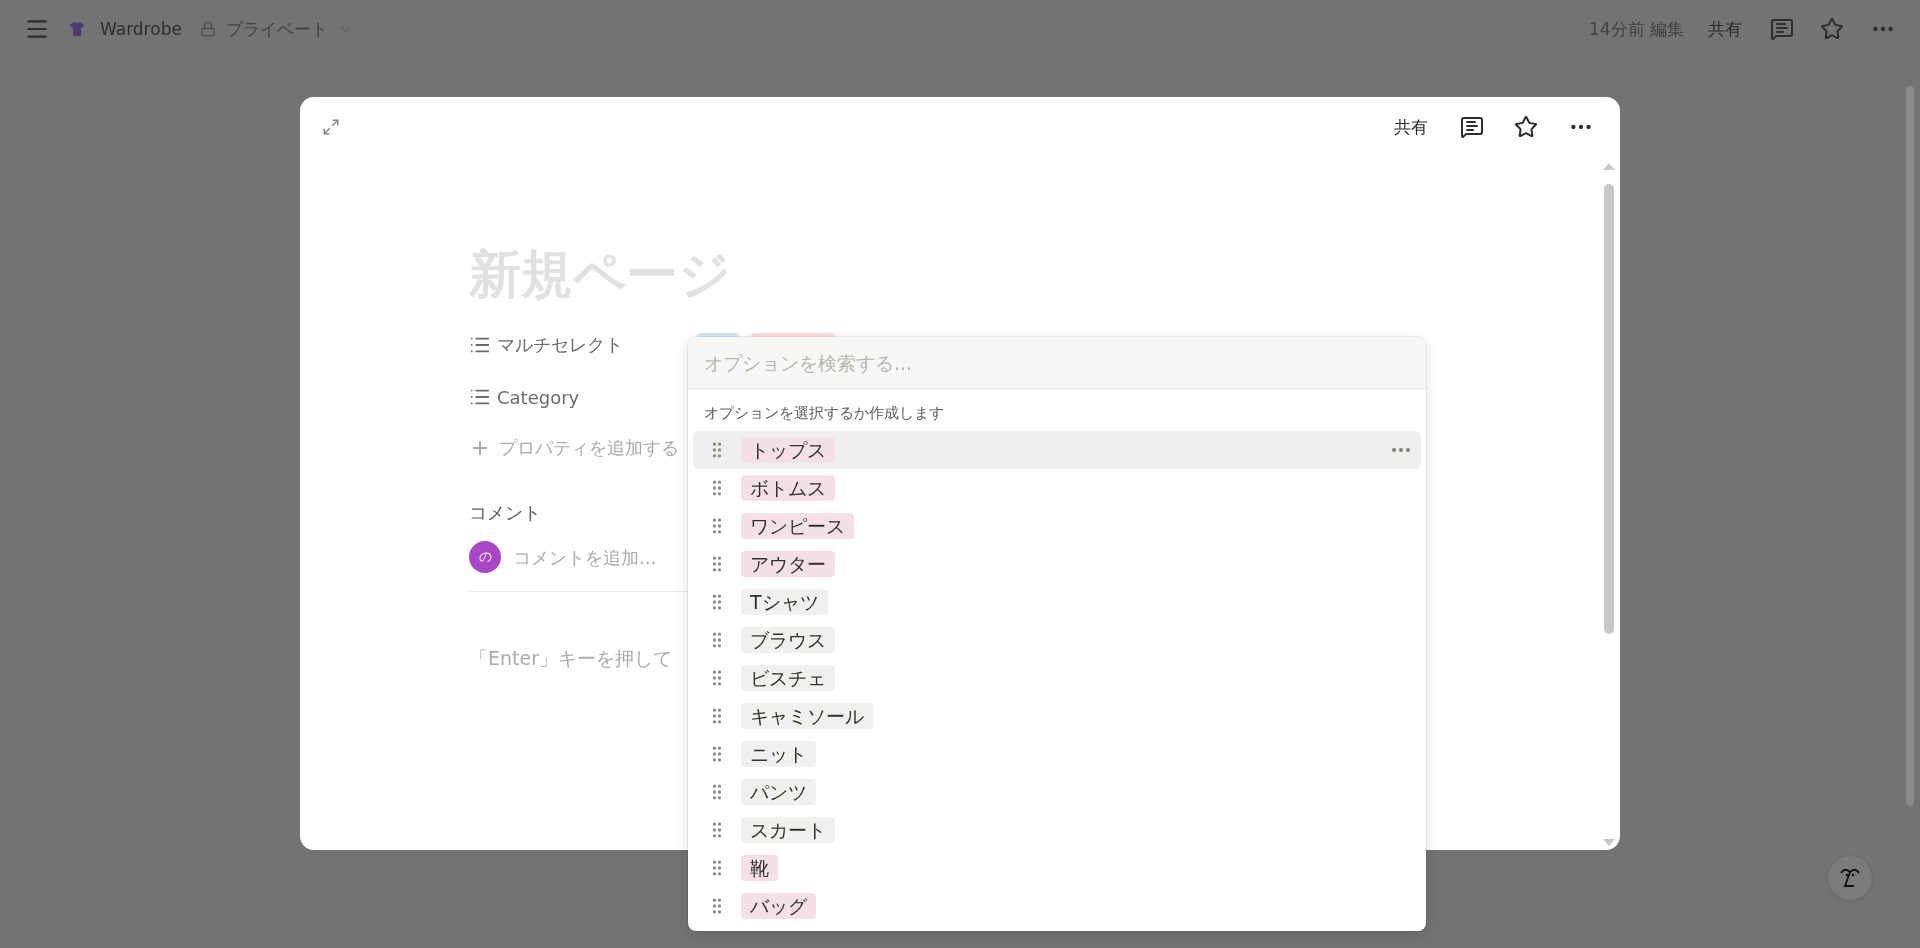 This screenshot has height=948, width=1920. I want to click on option-tag: ビスチェ, so click(788, 678).